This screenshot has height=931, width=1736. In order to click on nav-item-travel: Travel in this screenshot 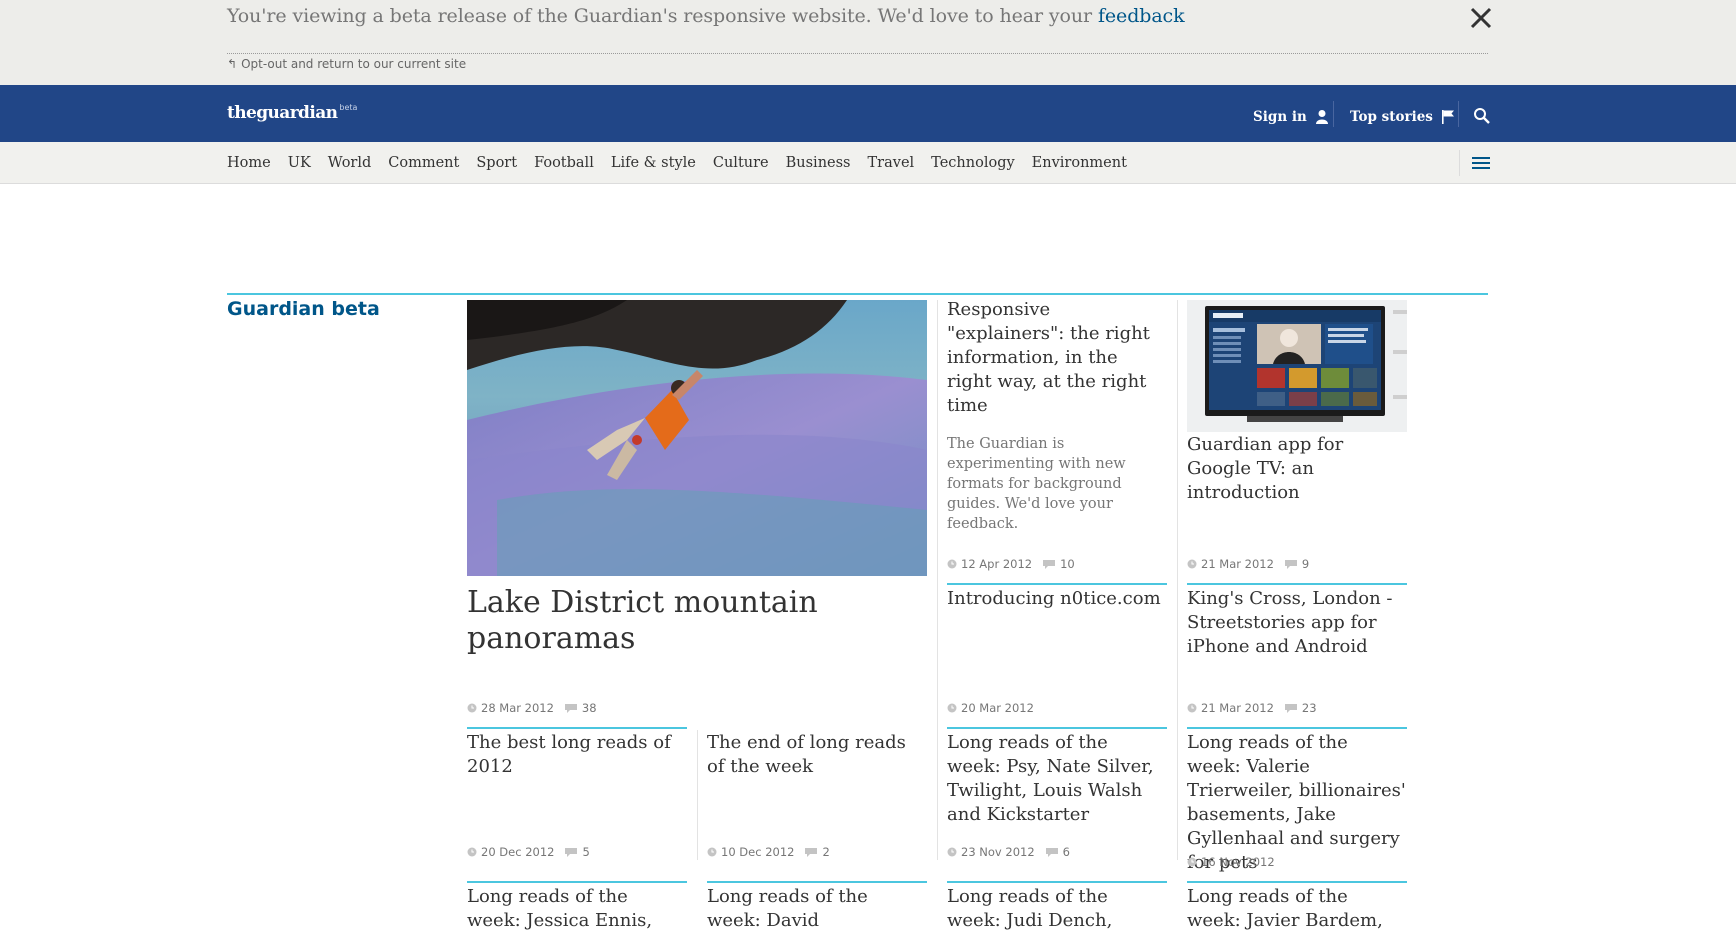, I will do `click(891, 163)`.